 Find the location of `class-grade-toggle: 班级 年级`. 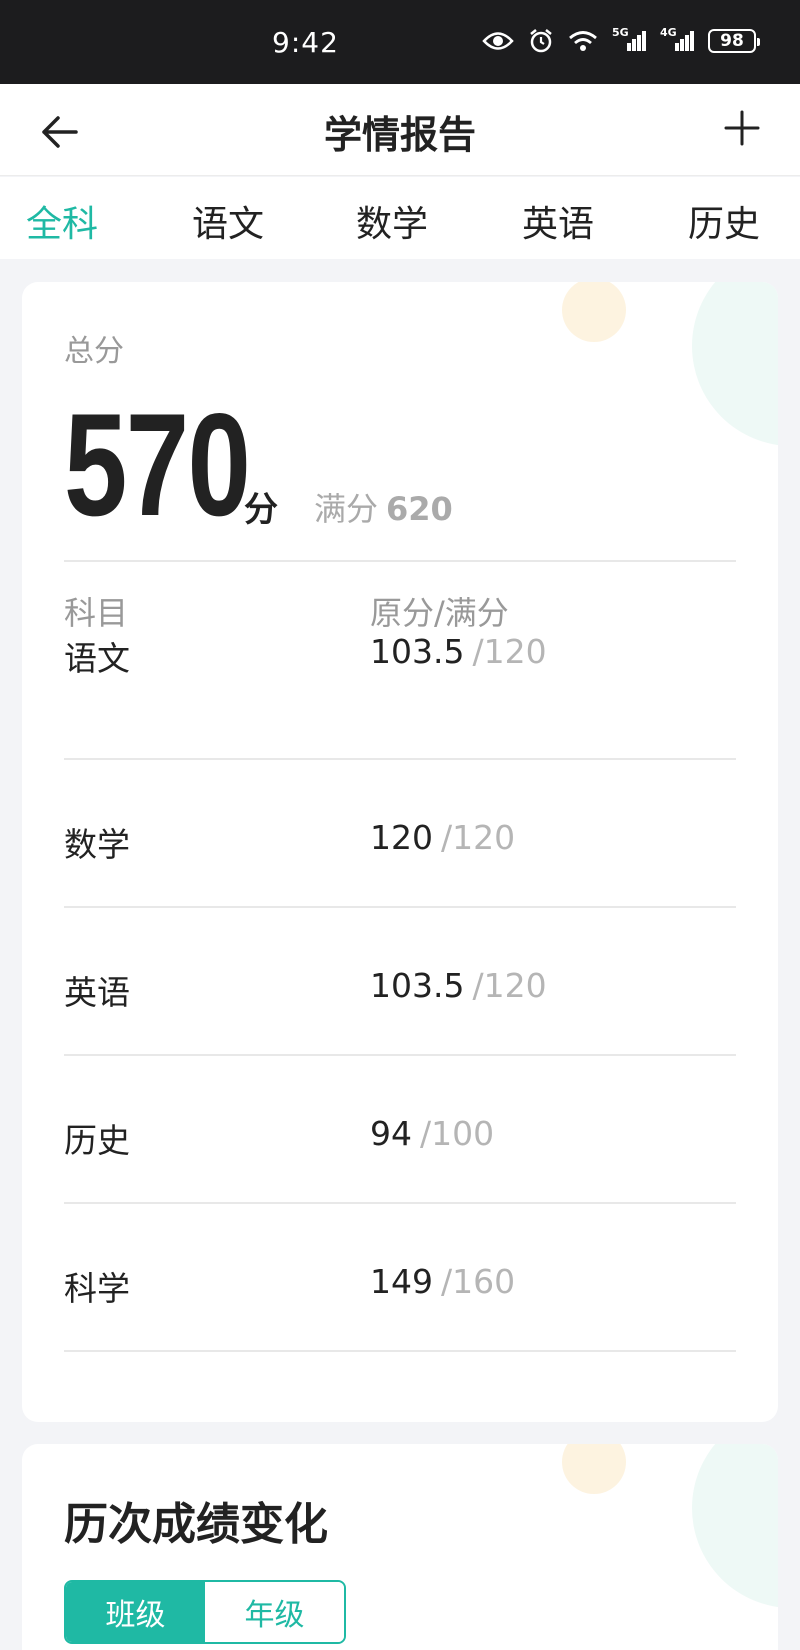

class-grade-toggle: 班级 年级 is located at coordinates (205, 1612).